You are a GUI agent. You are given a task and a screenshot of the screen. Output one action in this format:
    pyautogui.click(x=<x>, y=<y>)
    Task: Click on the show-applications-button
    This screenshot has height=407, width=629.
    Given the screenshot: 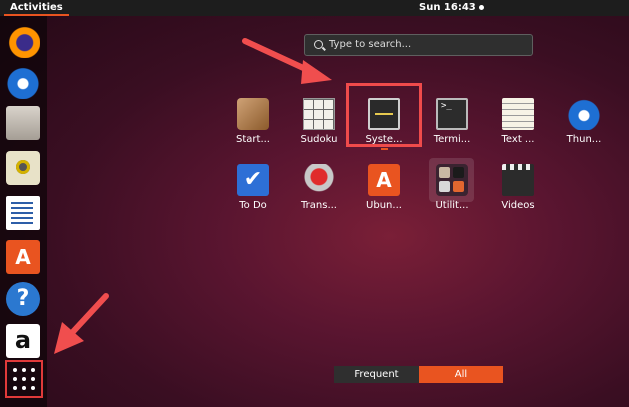 What is the action you would take?
    pyautogui.click(x=24, y=379)
    